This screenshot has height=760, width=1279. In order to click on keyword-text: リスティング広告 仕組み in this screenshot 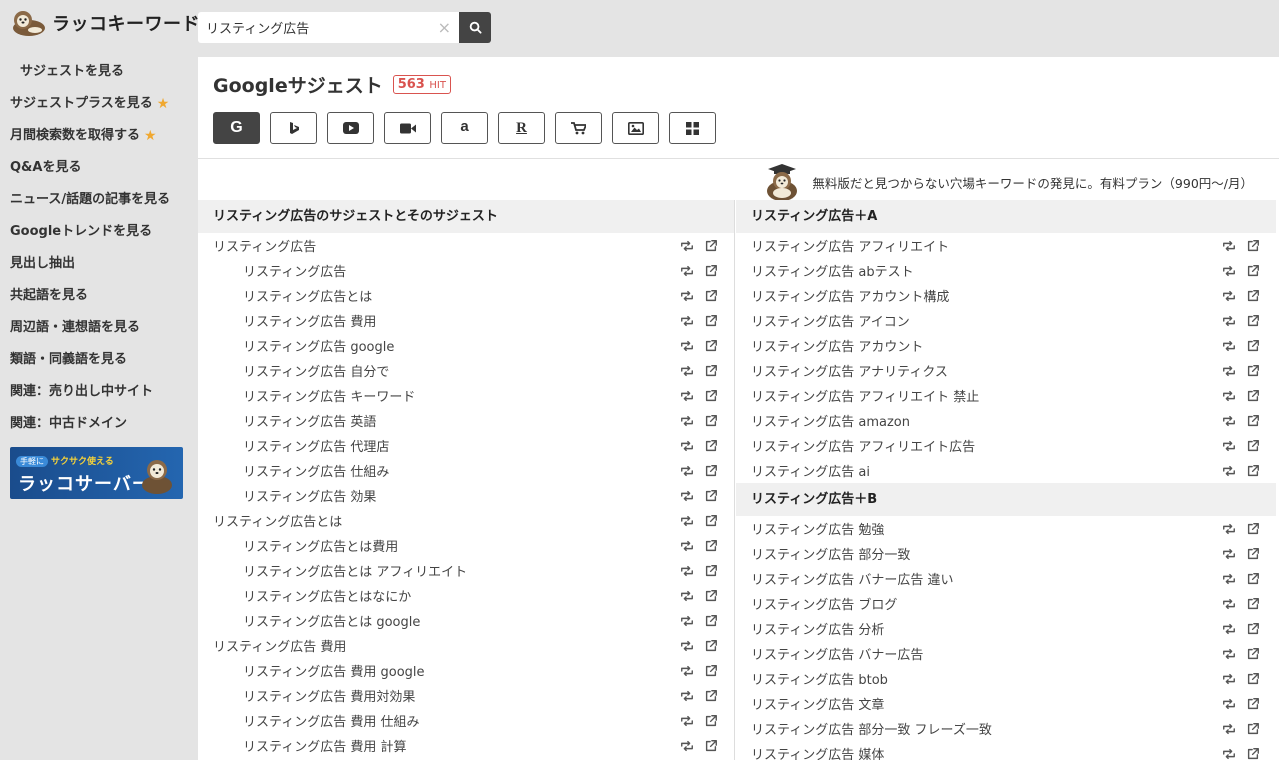, I will do `click(293, 470)`.